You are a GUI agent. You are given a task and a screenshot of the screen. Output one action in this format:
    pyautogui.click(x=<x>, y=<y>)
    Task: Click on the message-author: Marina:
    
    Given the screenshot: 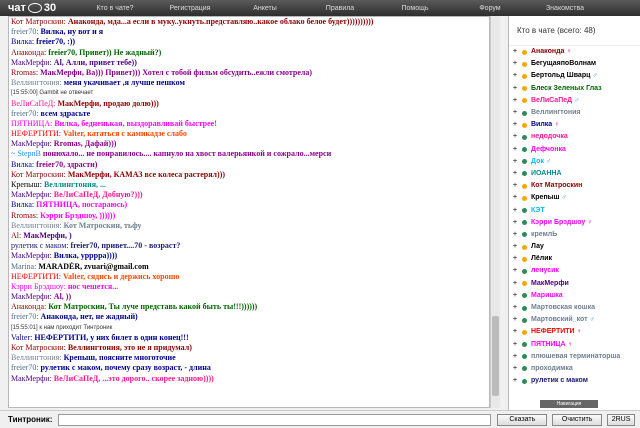 What is the action you would take?
    pyautogui.click(x=23, y=266)
    